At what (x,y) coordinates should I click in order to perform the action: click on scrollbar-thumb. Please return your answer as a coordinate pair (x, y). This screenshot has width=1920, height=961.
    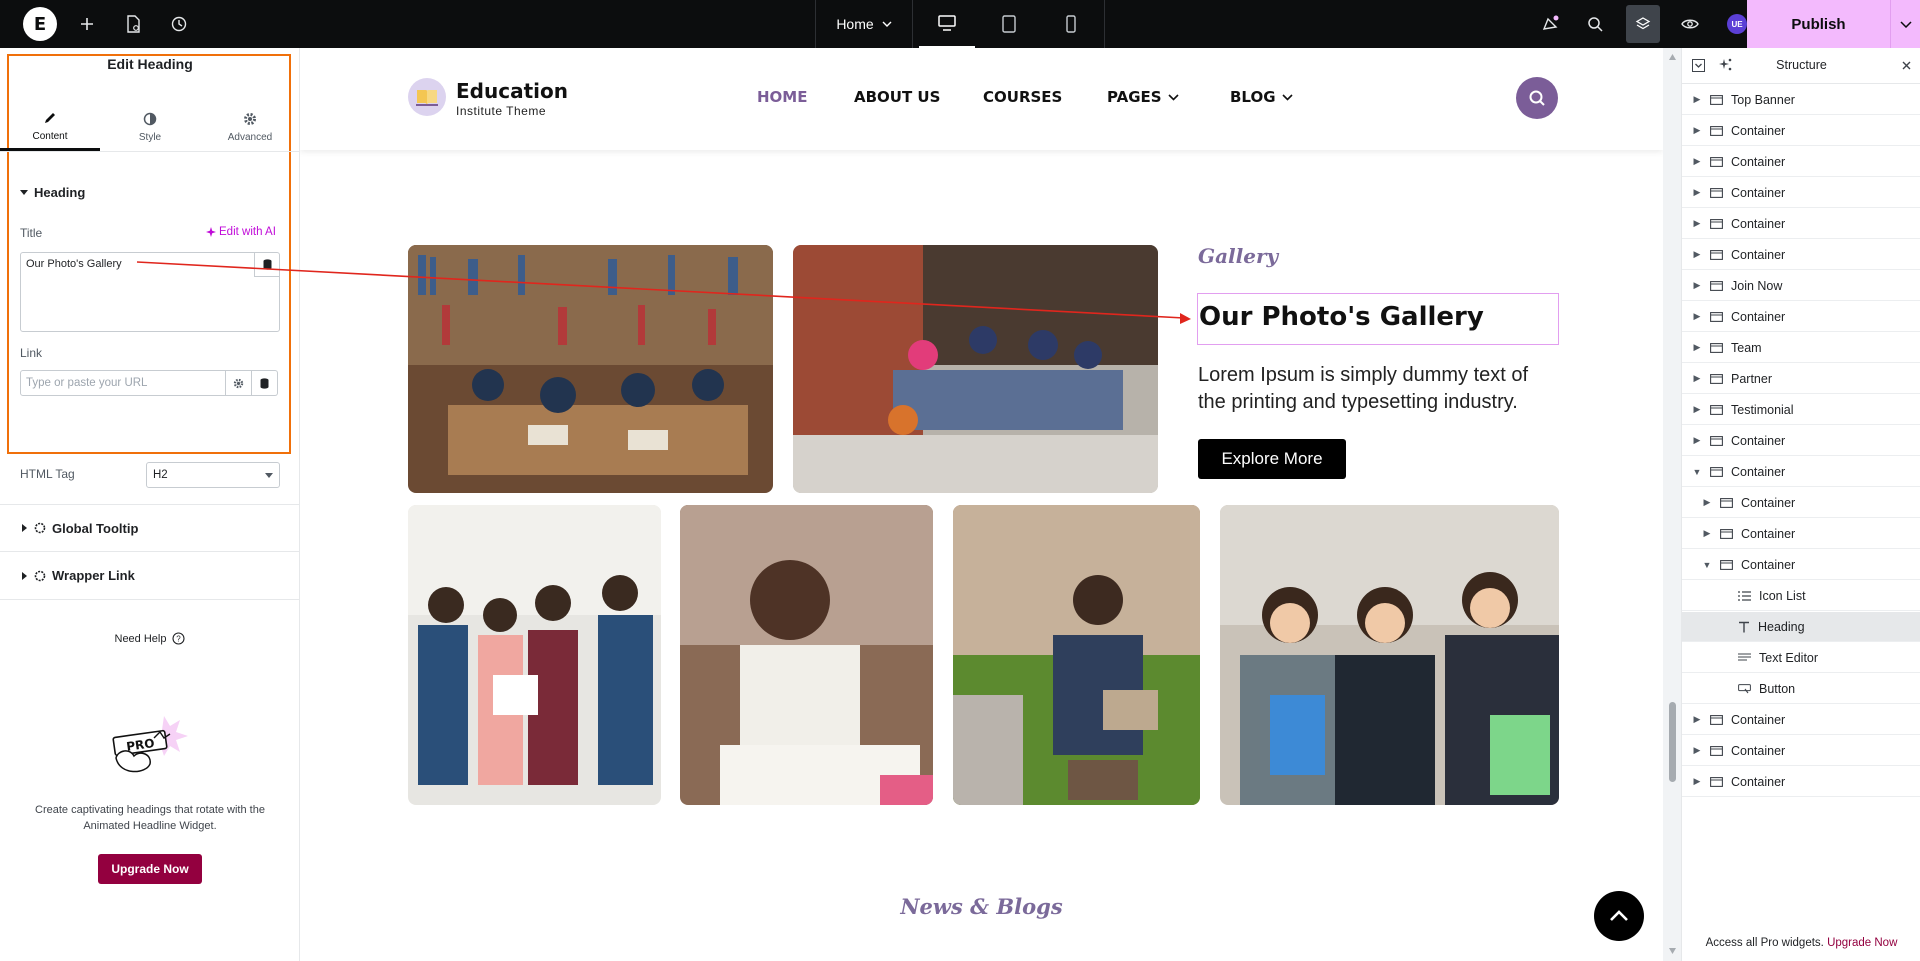
    Looking at the image, I should click on (1672, 742).